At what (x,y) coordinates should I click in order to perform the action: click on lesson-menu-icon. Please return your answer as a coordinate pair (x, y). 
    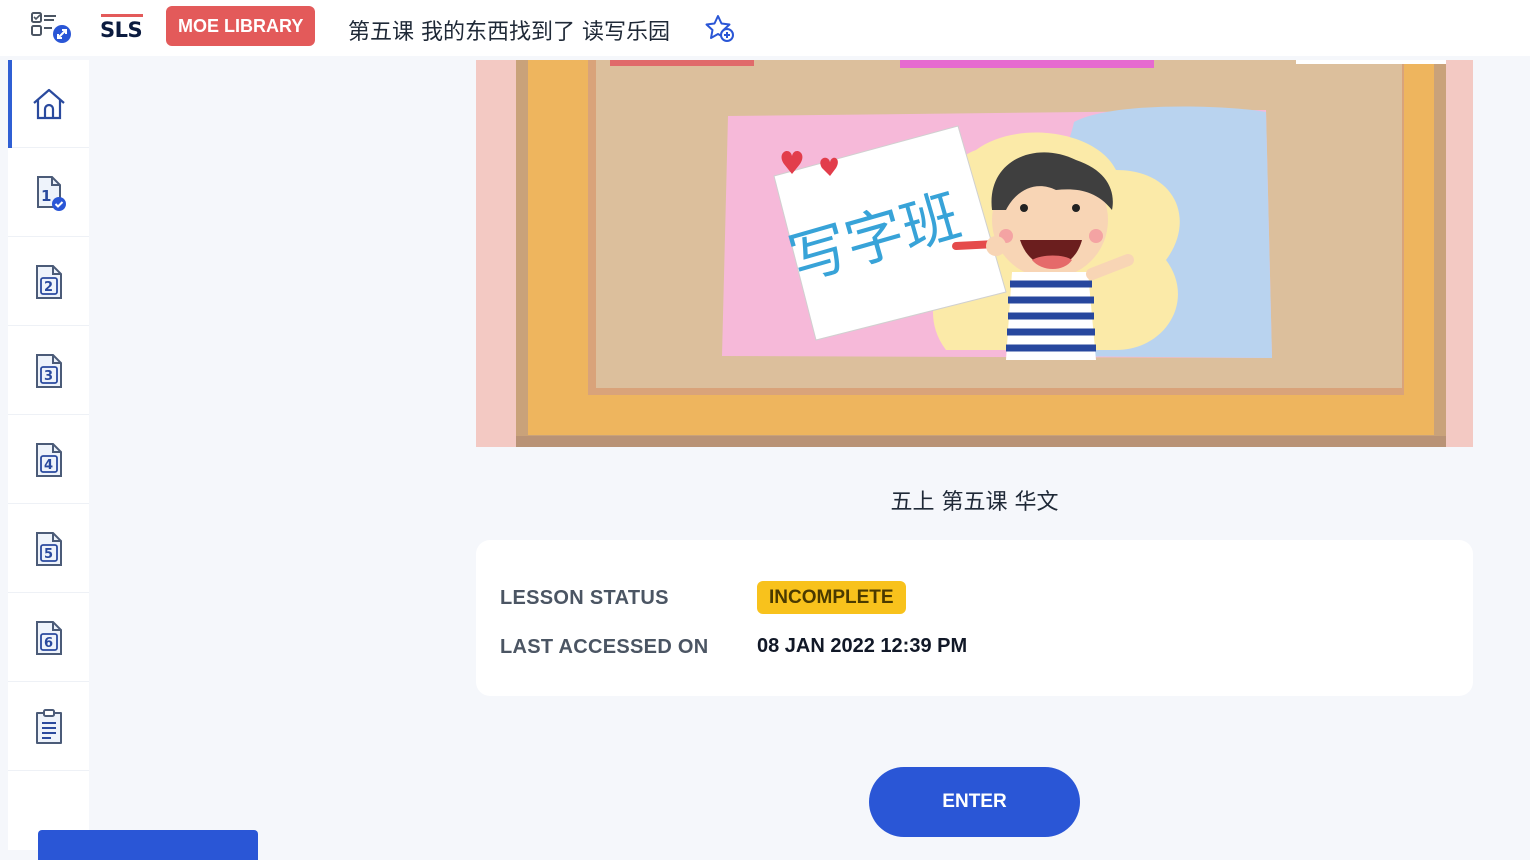
    Looking at the image, I should click on (52, 28).